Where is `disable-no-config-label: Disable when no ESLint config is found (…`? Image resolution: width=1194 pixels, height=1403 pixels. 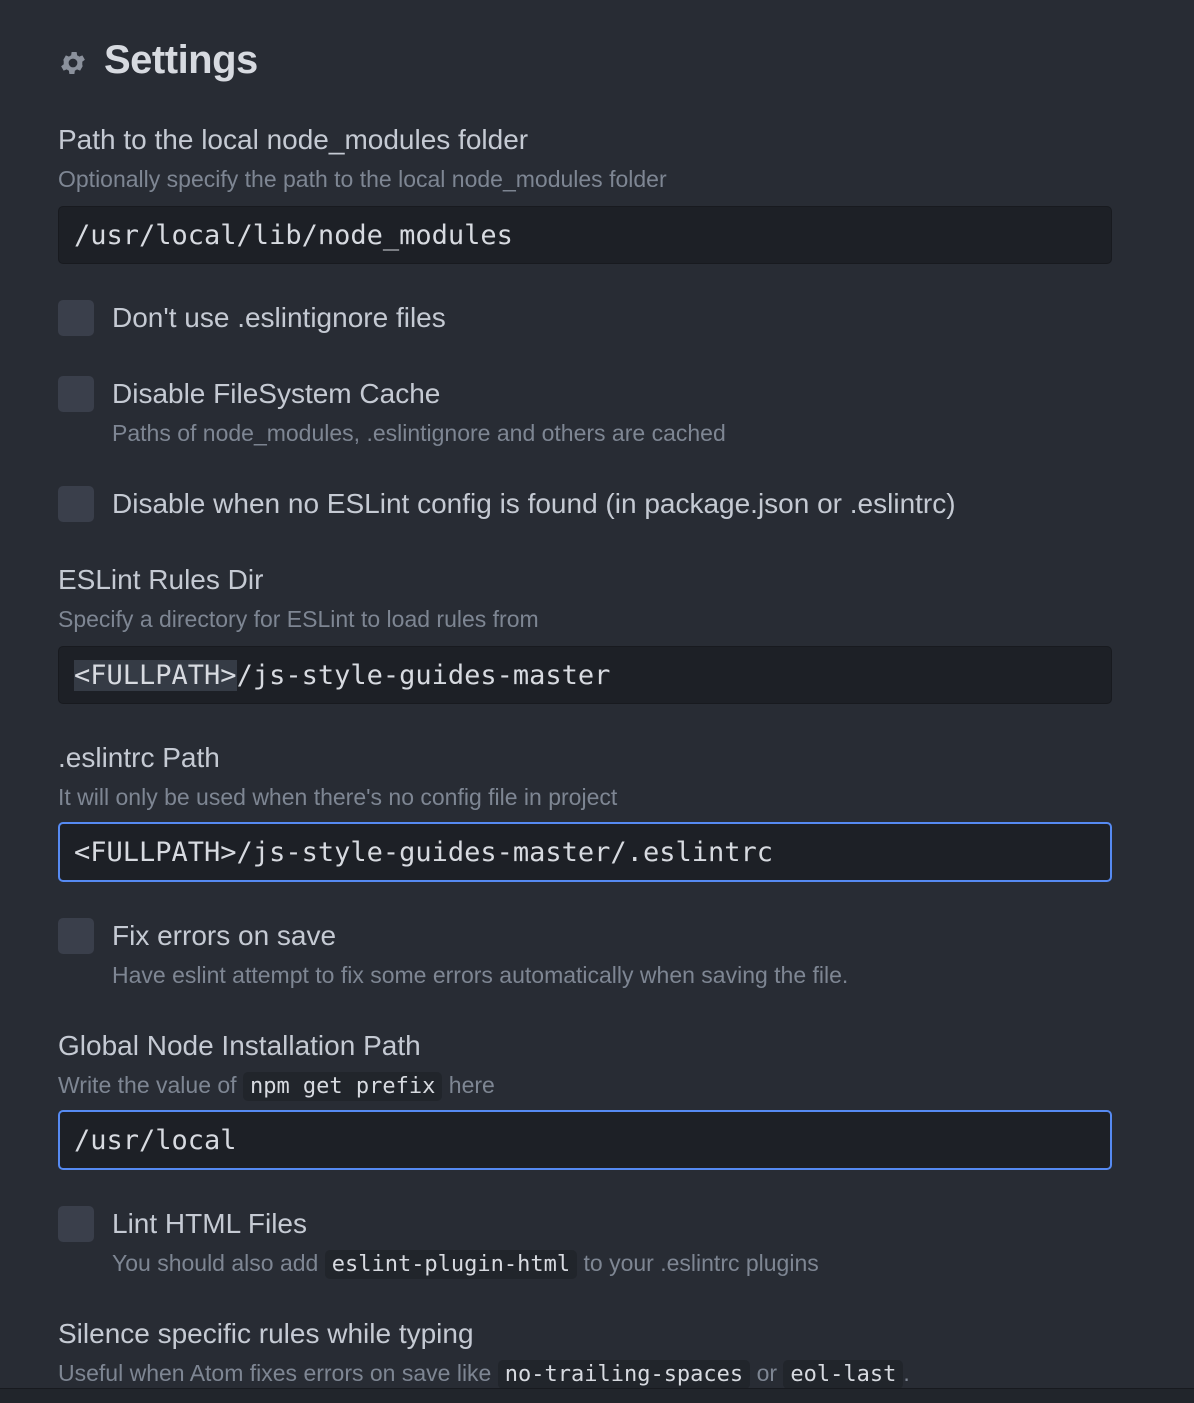 disable-no-config-label: Disable when no ESLint config is found (… is located at coordinates (534, 503).